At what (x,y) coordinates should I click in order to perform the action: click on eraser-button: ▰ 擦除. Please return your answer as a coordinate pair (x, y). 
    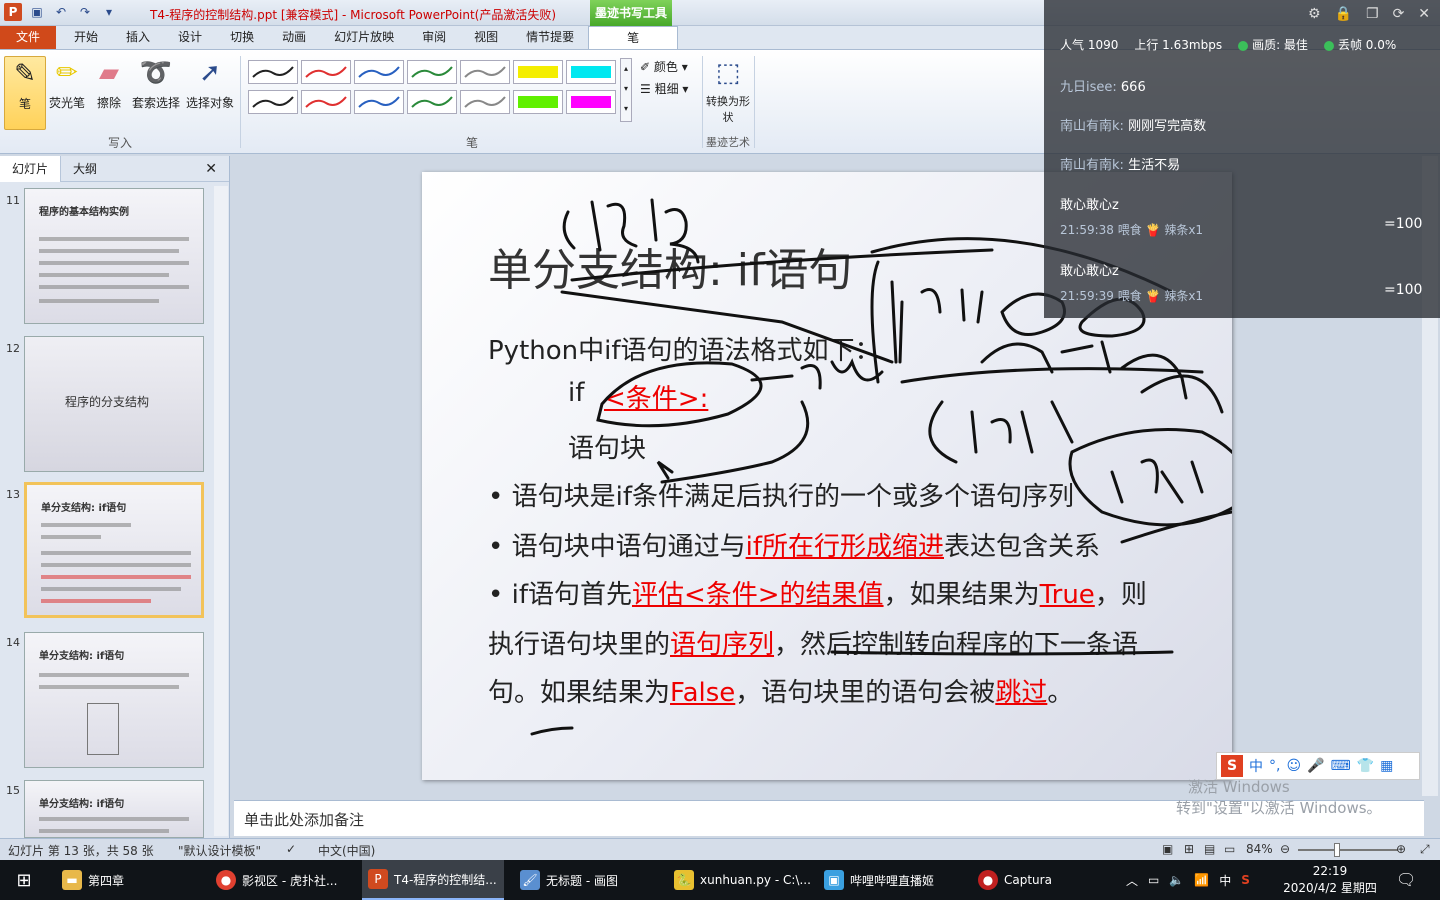
    Looking at the image, I should click on (109, 83).